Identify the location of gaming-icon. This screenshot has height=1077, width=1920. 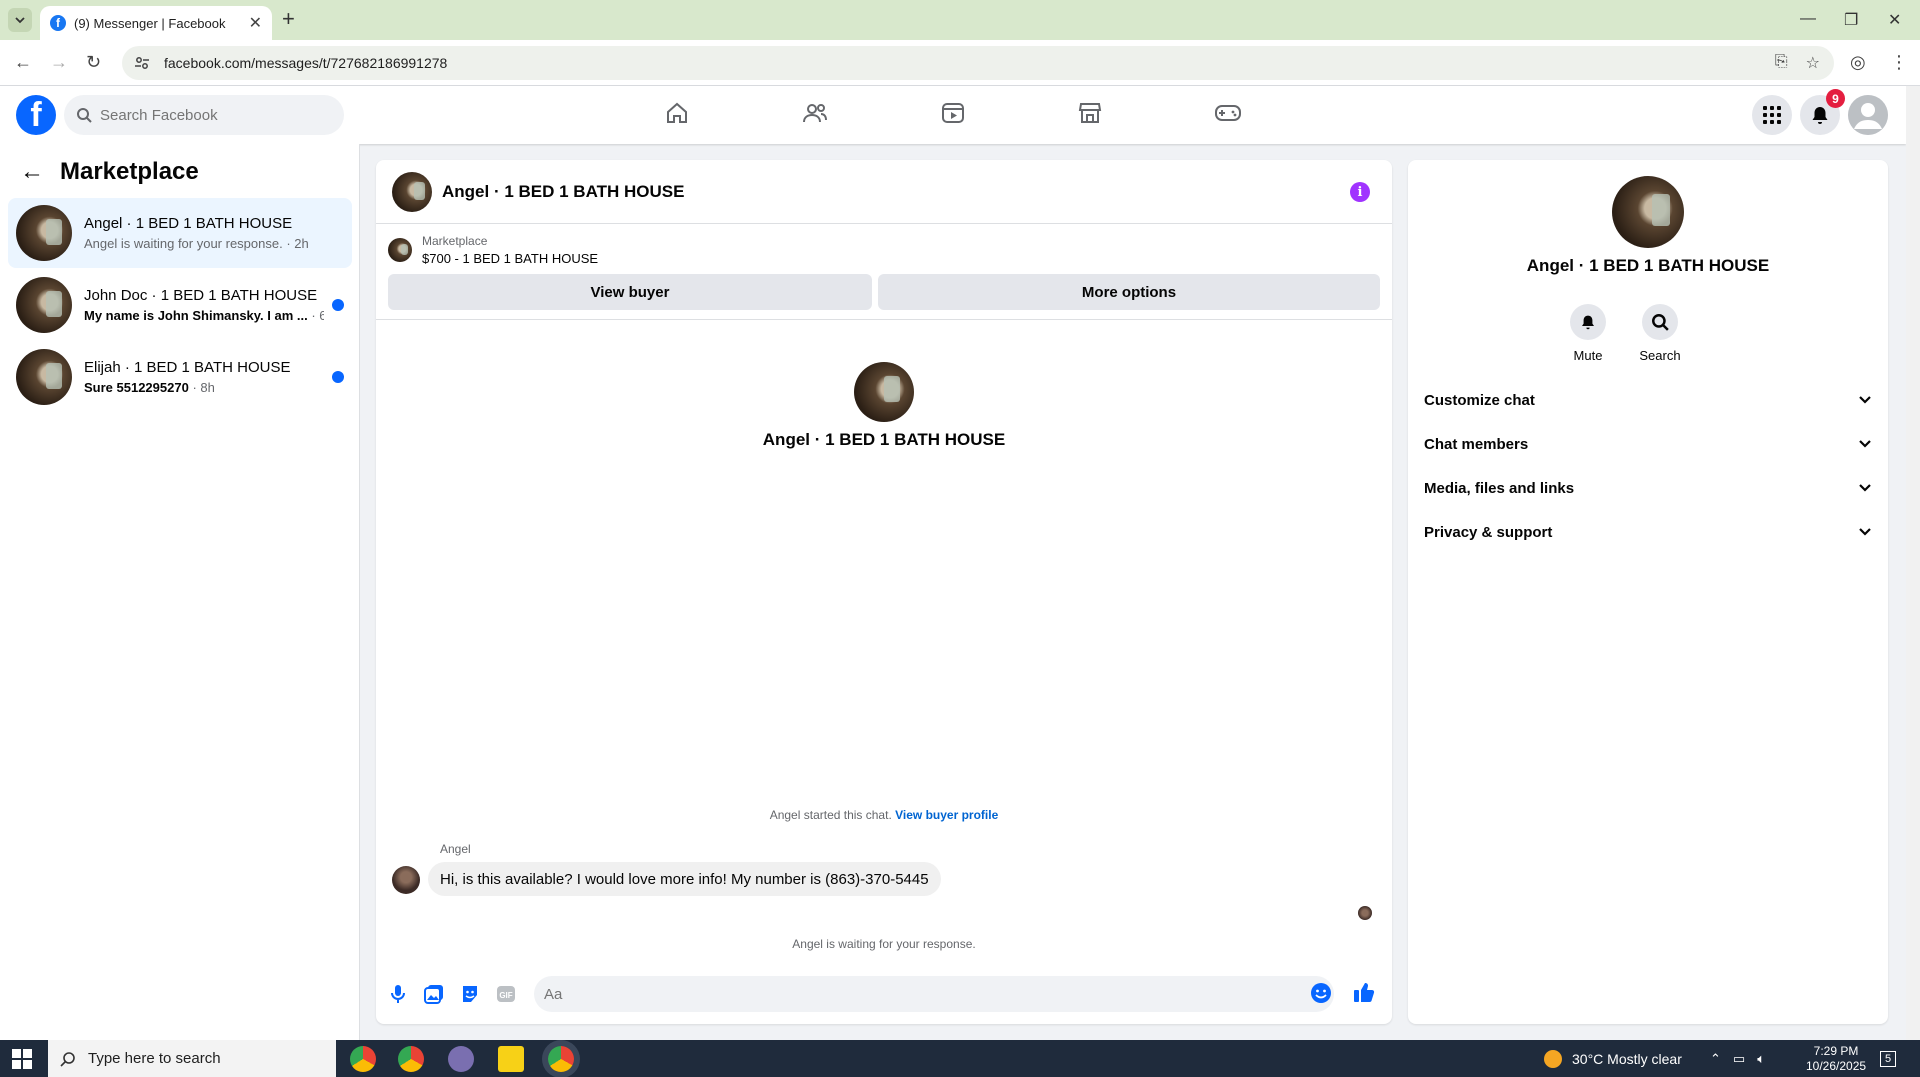
(1228, 113).